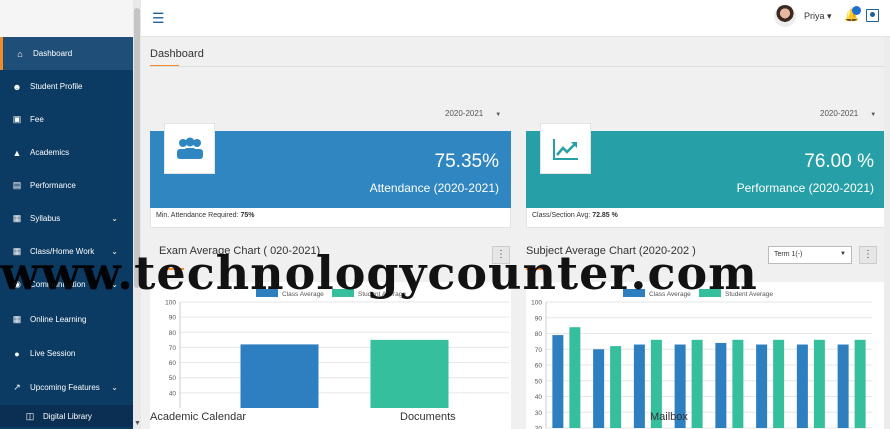  What do you see at coordinates (175, 269) in the screenshot?
I see `exam-chart-underline` at bounding box center [175, 269].